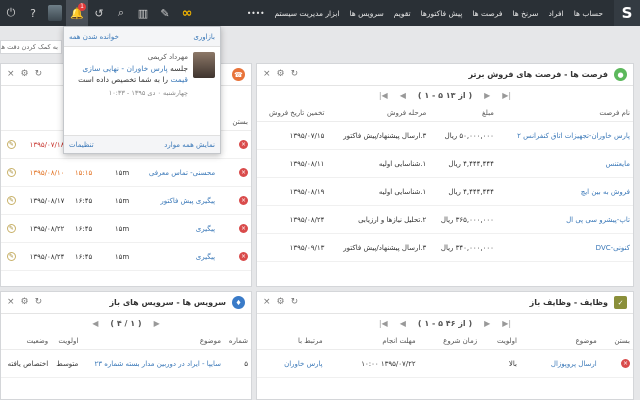 Image resolution: width=640 pixels, height=400 pixels. Describe the element at coordinates (187, 13) in the screenshot. I see `infinity-icon: ∞` at that location.